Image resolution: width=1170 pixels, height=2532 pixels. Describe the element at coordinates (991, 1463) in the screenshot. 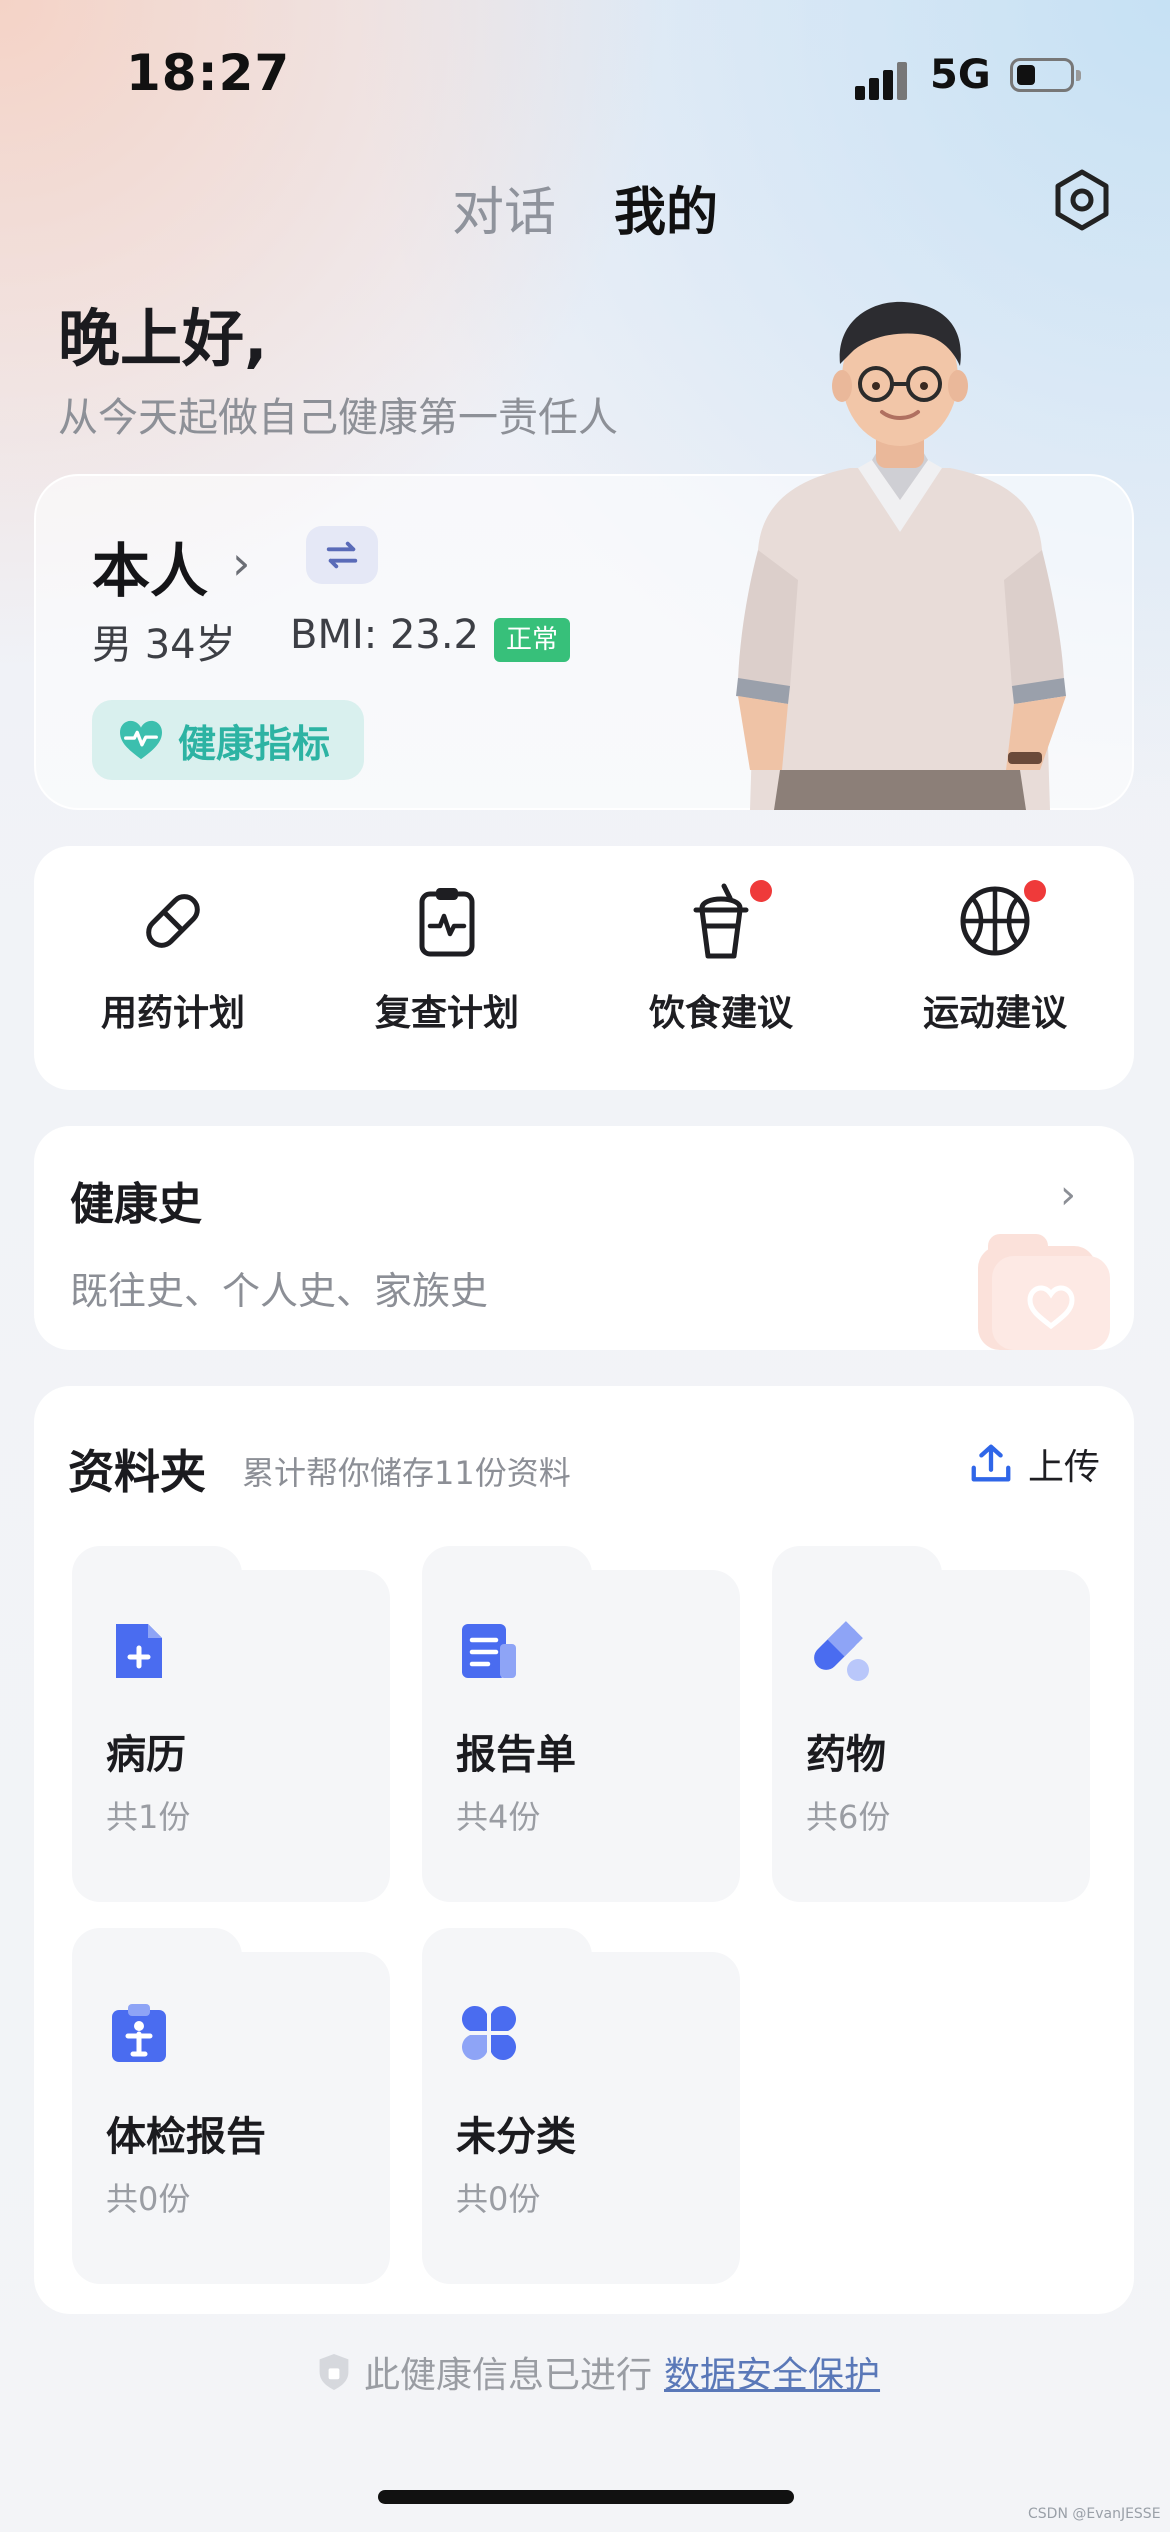

I see `upload-icon` at that location.